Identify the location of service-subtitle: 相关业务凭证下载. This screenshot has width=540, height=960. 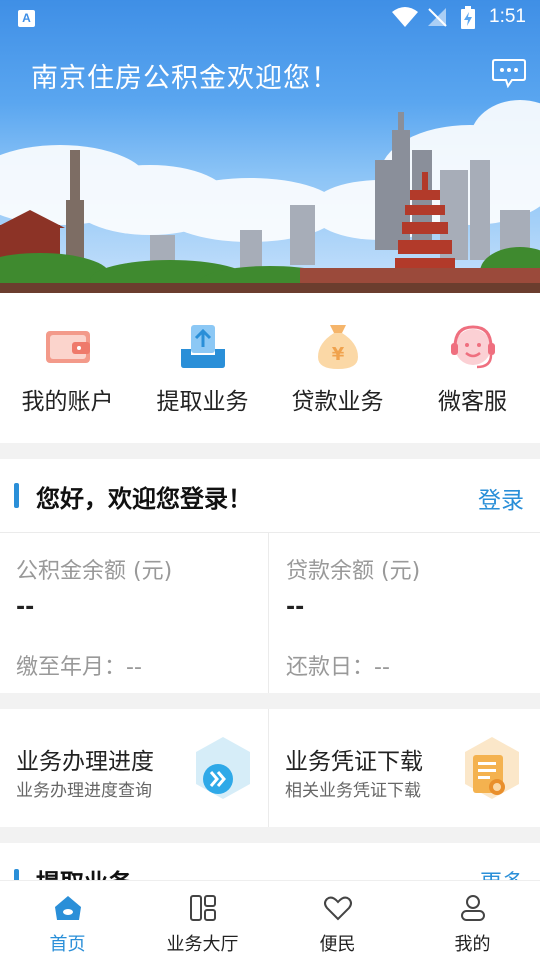
(353, 791).